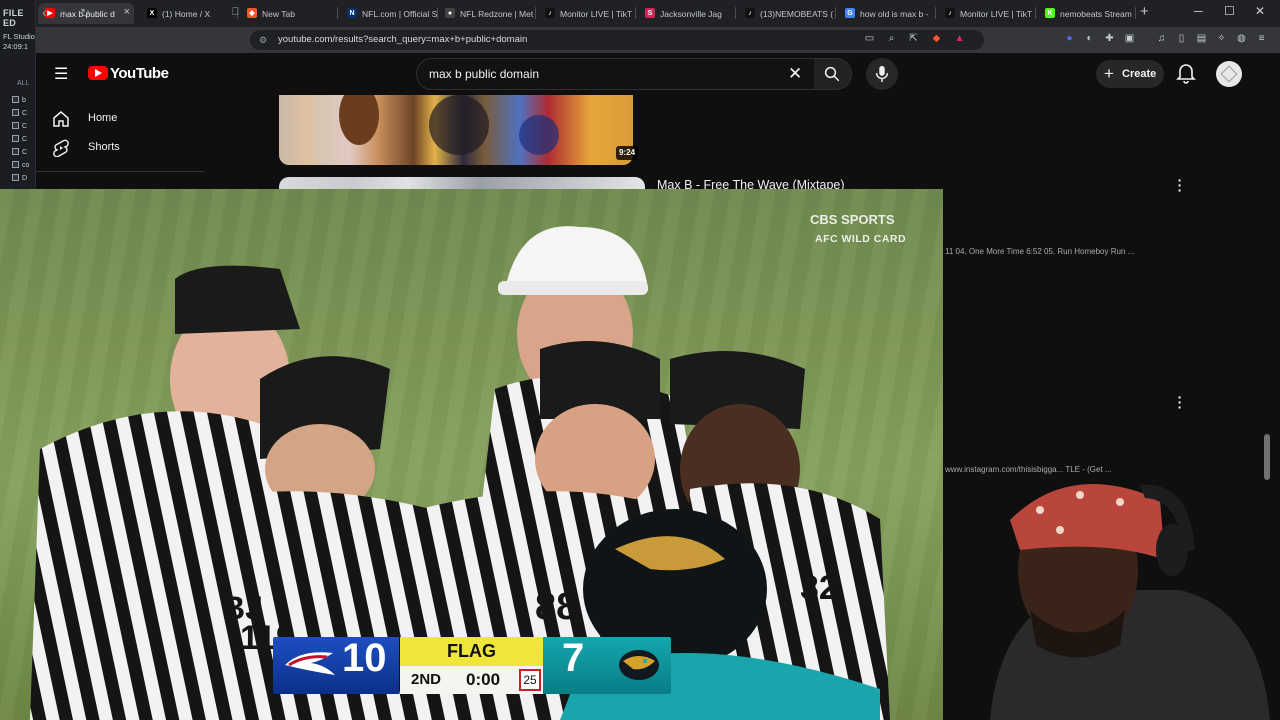 The image size is (1280, 720). What do you see at coordinates (450, 13) in the screenshot?
I see `globe-icon: ●` at bounding box center [450, 13].